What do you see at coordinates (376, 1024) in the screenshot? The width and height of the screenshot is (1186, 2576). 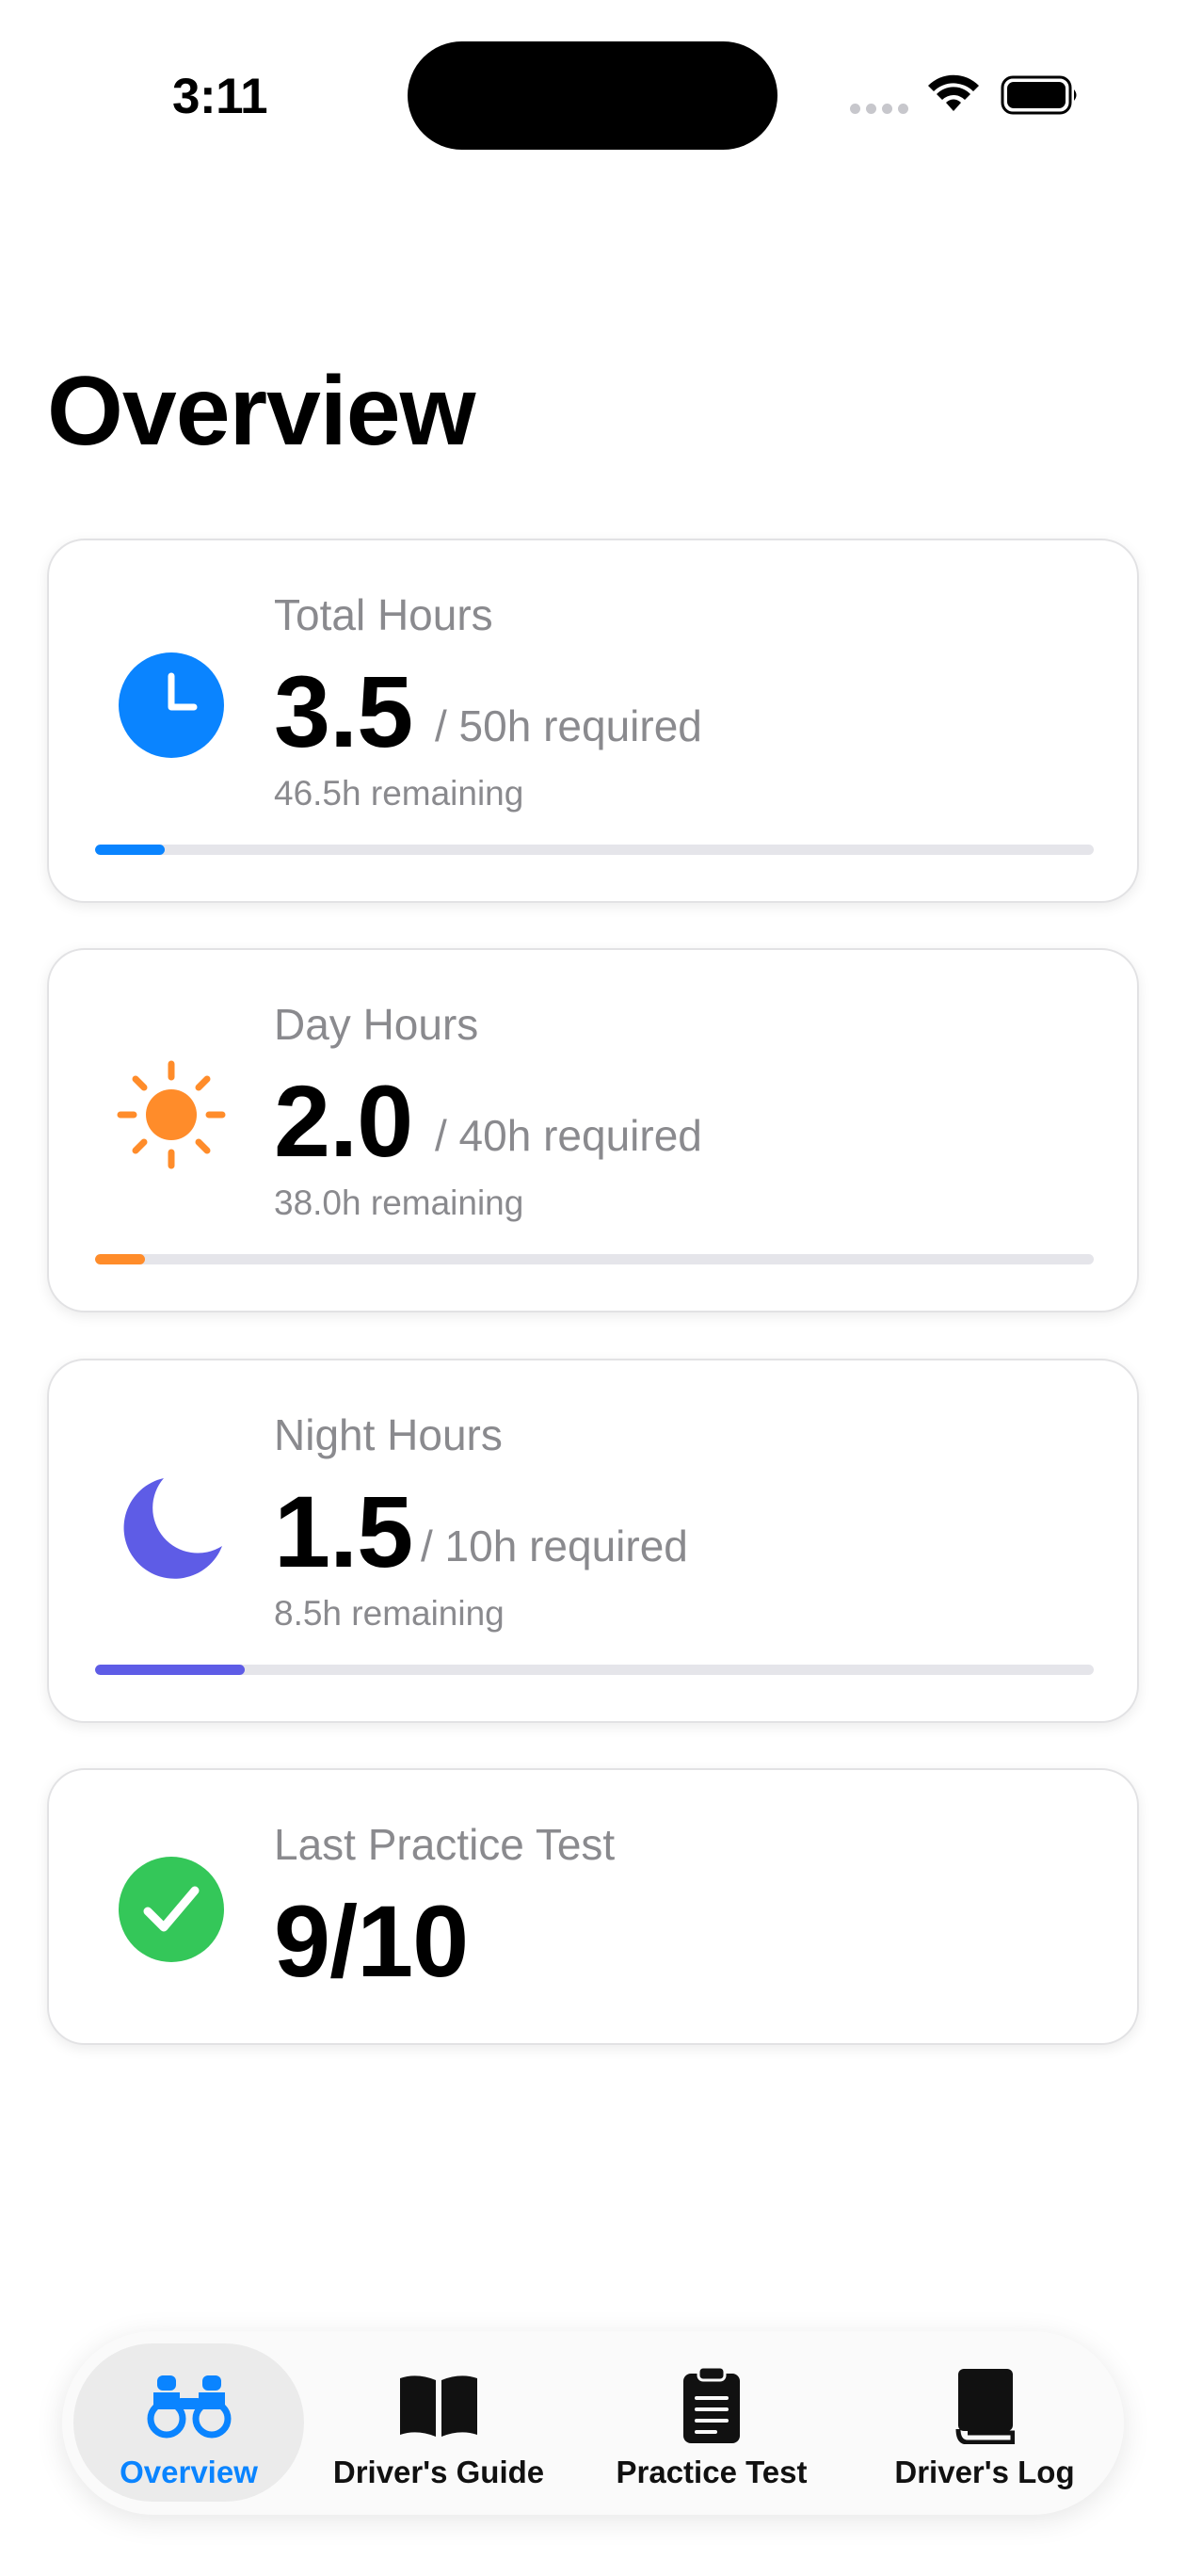 I see `card-label: Day Hours` at bounding box center [376, 1024].